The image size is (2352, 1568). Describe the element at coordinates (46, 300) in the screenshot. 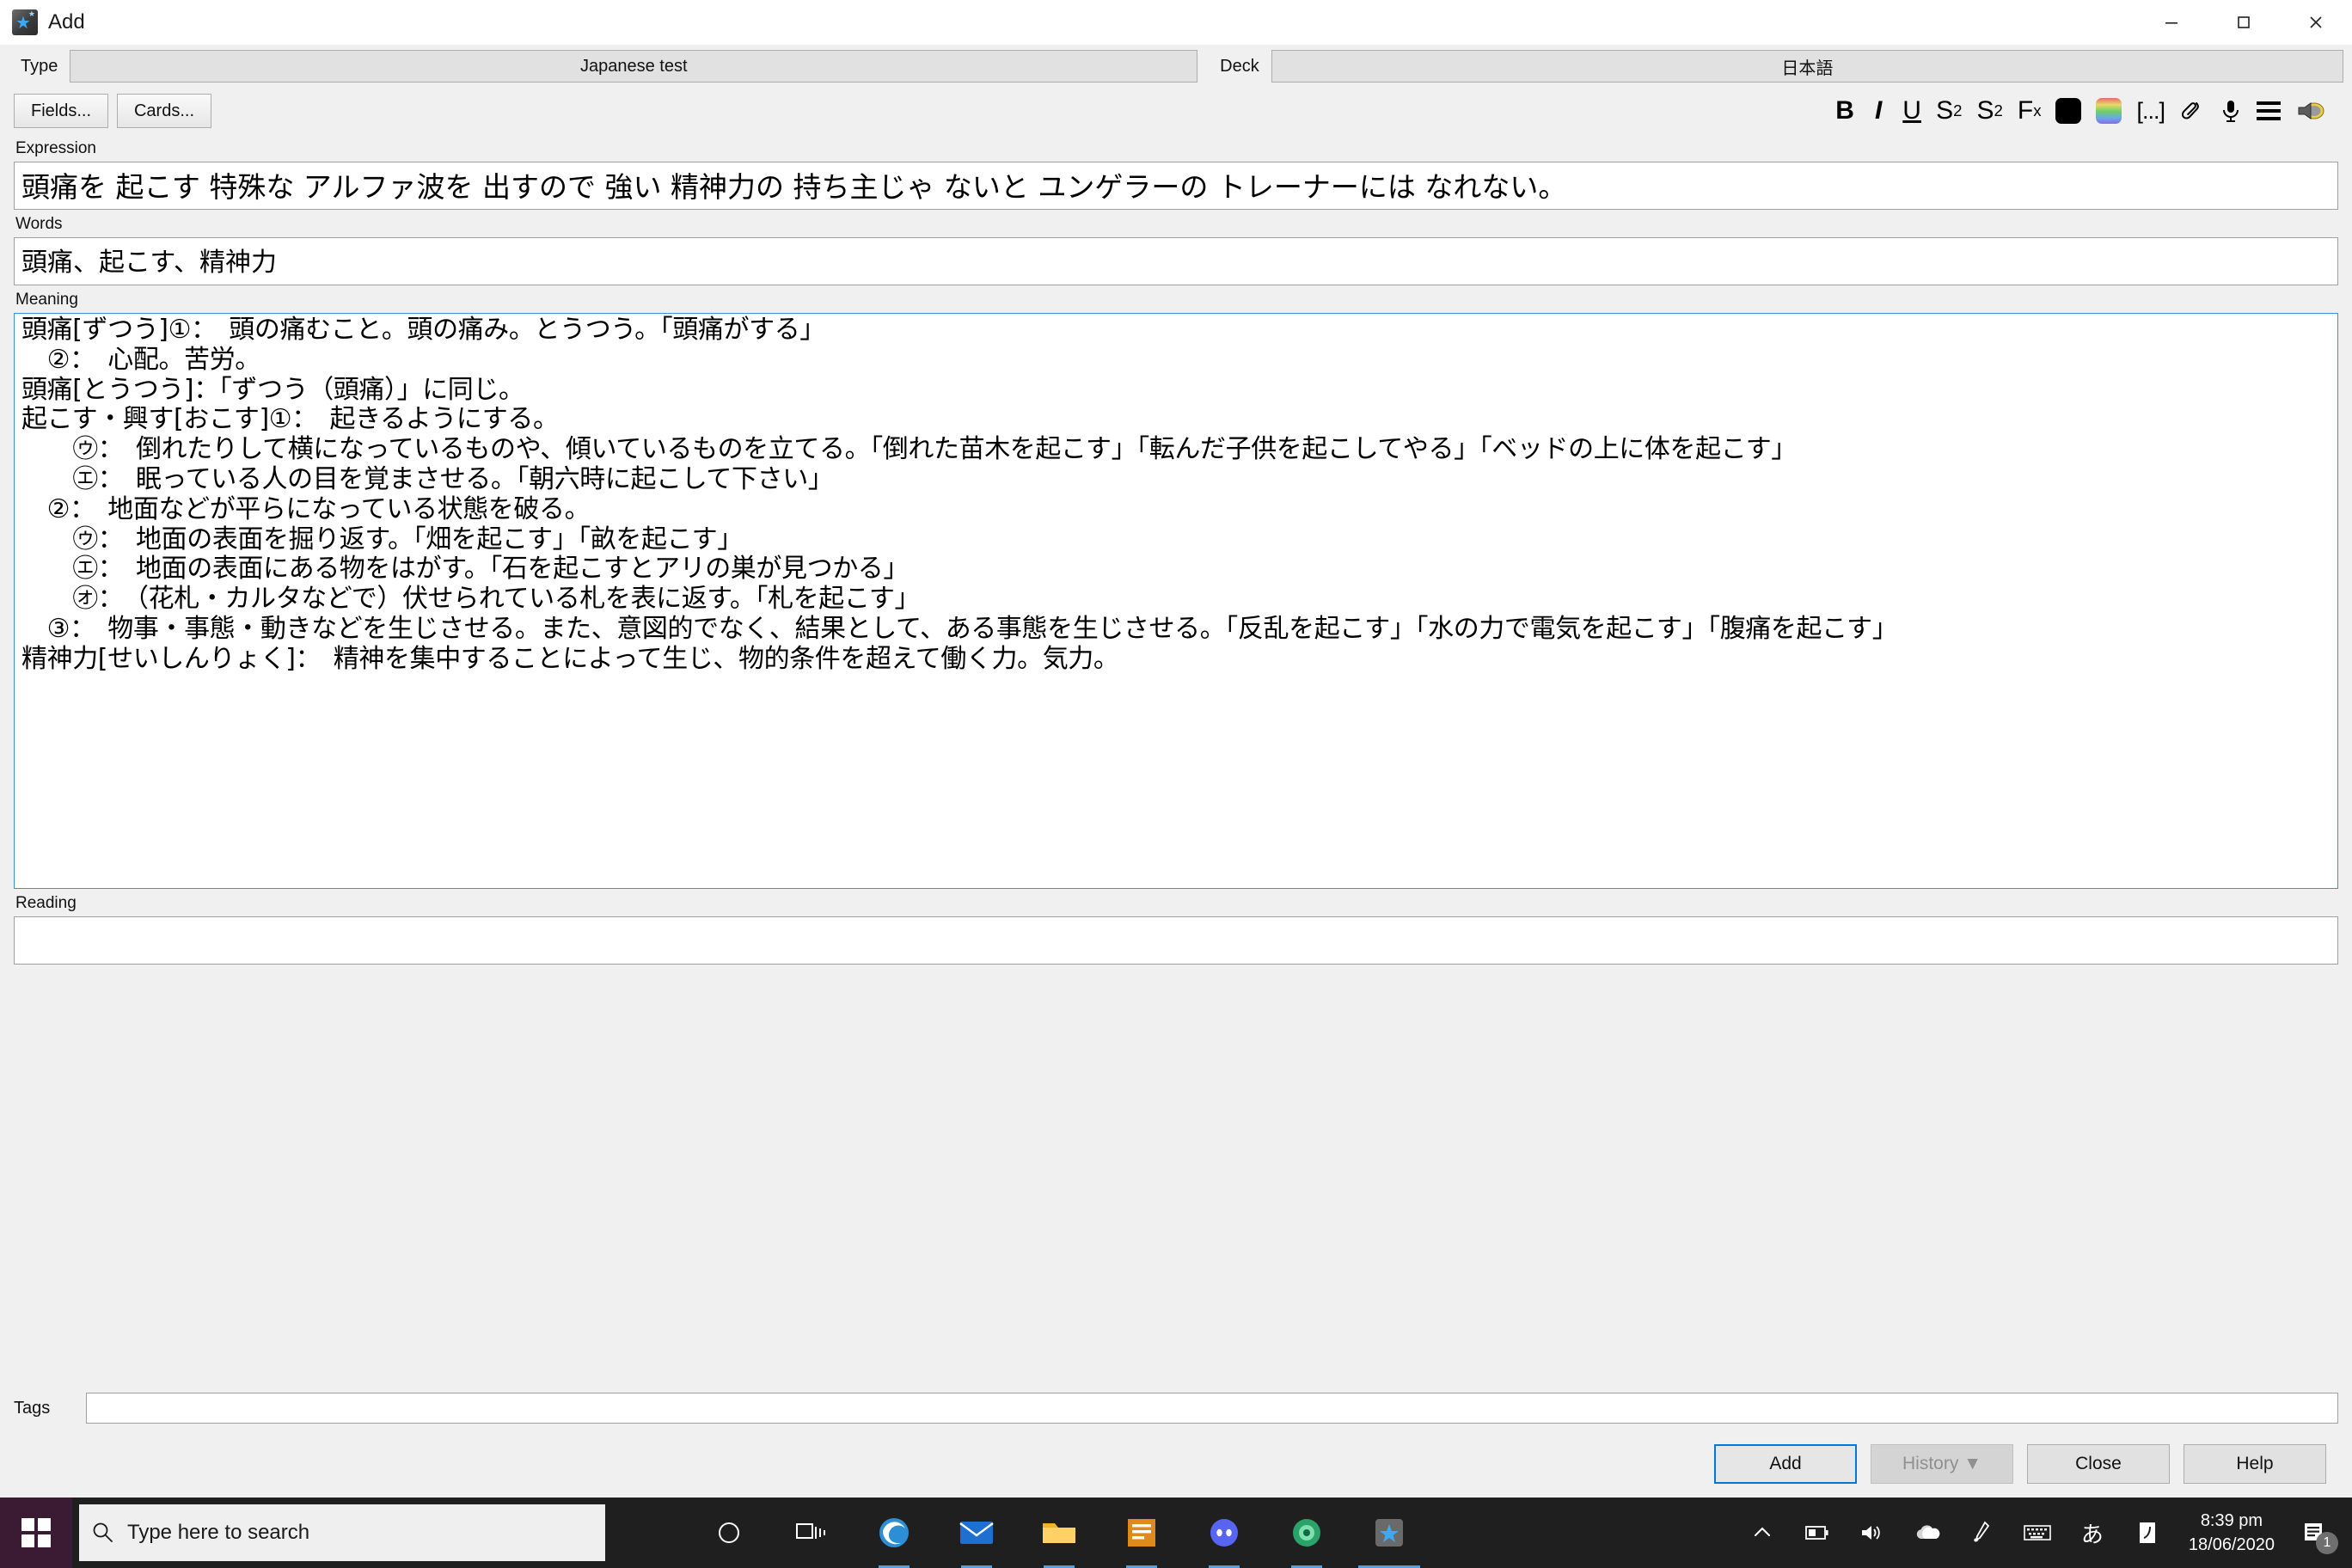

I see `field-label-meaning: Meaning` at that location.